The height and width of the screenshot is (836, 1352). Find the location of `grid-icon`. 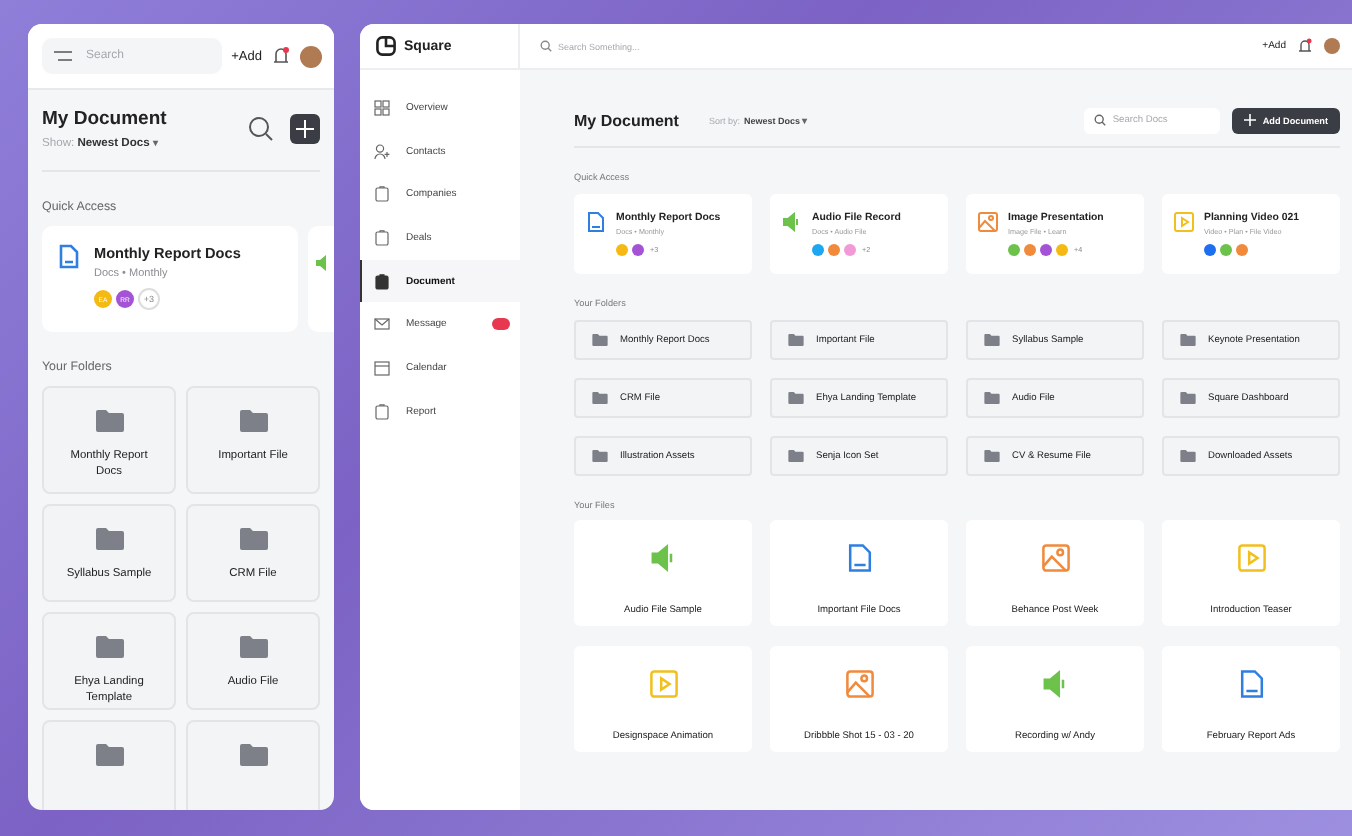

grid-icon is located at coordinates (382, 107).